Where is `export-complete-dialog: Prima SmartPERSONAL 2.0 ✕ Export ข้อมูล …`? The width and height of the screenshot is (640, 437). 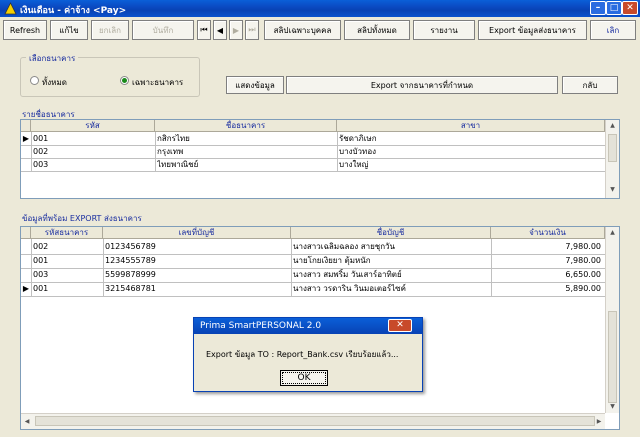
export-complete-dialog: Prima SmartPERSONAL 2.0 ✕ Export ข้อมูล … is located at coordinates (308, 354).